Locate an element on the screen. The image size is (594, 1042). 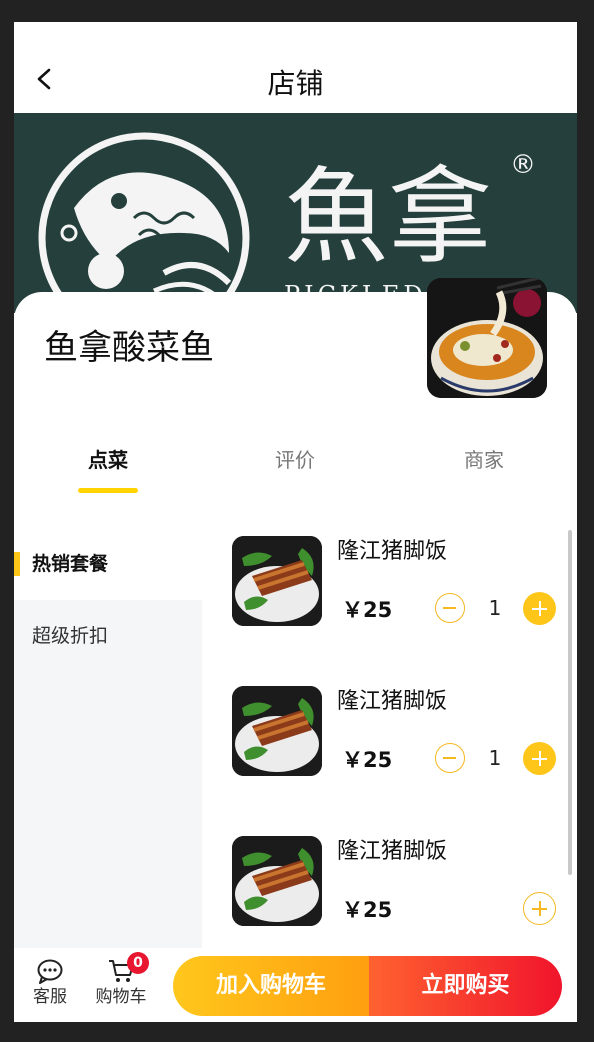
customer-service-label: 客服 is located at coordinates (50, 997).